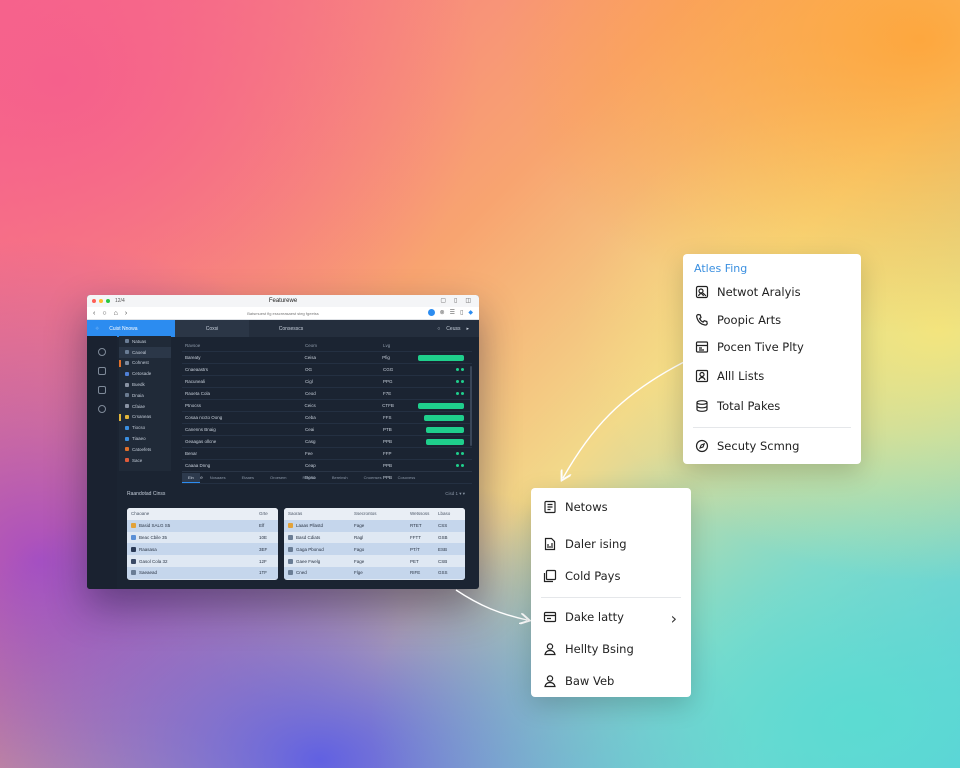  Describe the element at coordinates (145, 395) in the screenshot. I see `sidebar-item: Dnaia` at that location.